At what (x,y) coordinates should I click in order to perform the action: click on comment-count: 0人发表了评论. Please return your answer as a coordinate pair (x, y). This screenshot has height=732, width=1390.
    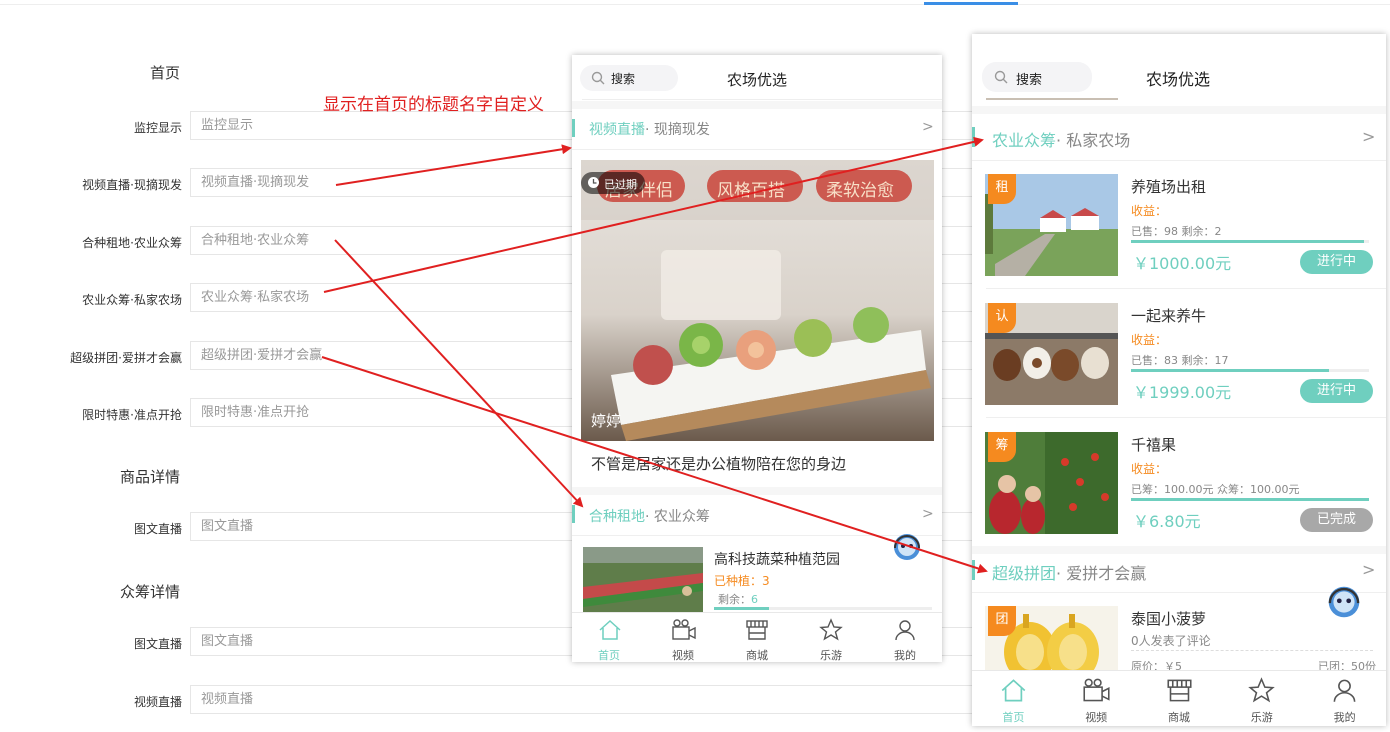
    Looking at the image, I should click on (1171, 641).